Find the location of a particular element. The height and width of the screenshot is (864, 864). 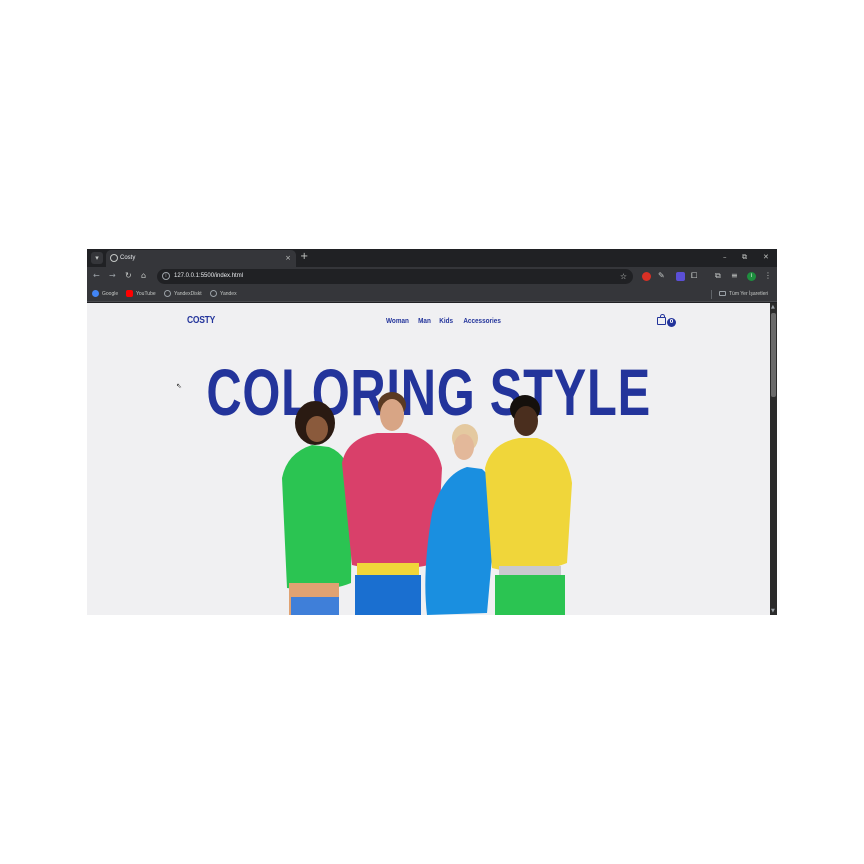

avatar: i is located at coordinates (751, 276).